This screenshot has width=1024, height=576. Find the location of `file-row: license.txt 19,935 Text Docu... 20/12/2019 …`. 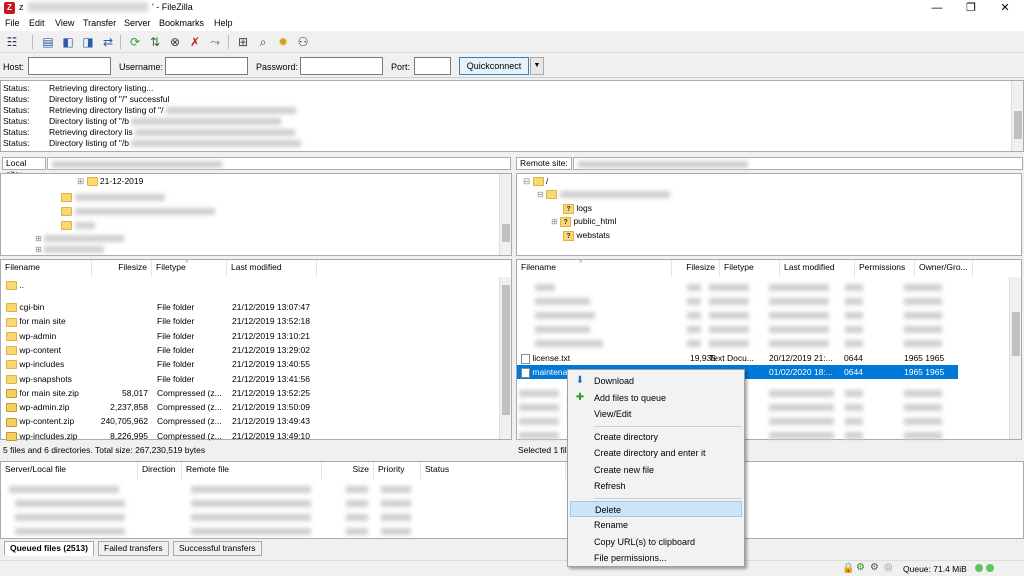

file-row: license.txt 19,935 Text Docu... 20/12/2019 … is located at coordinates (737, 358).